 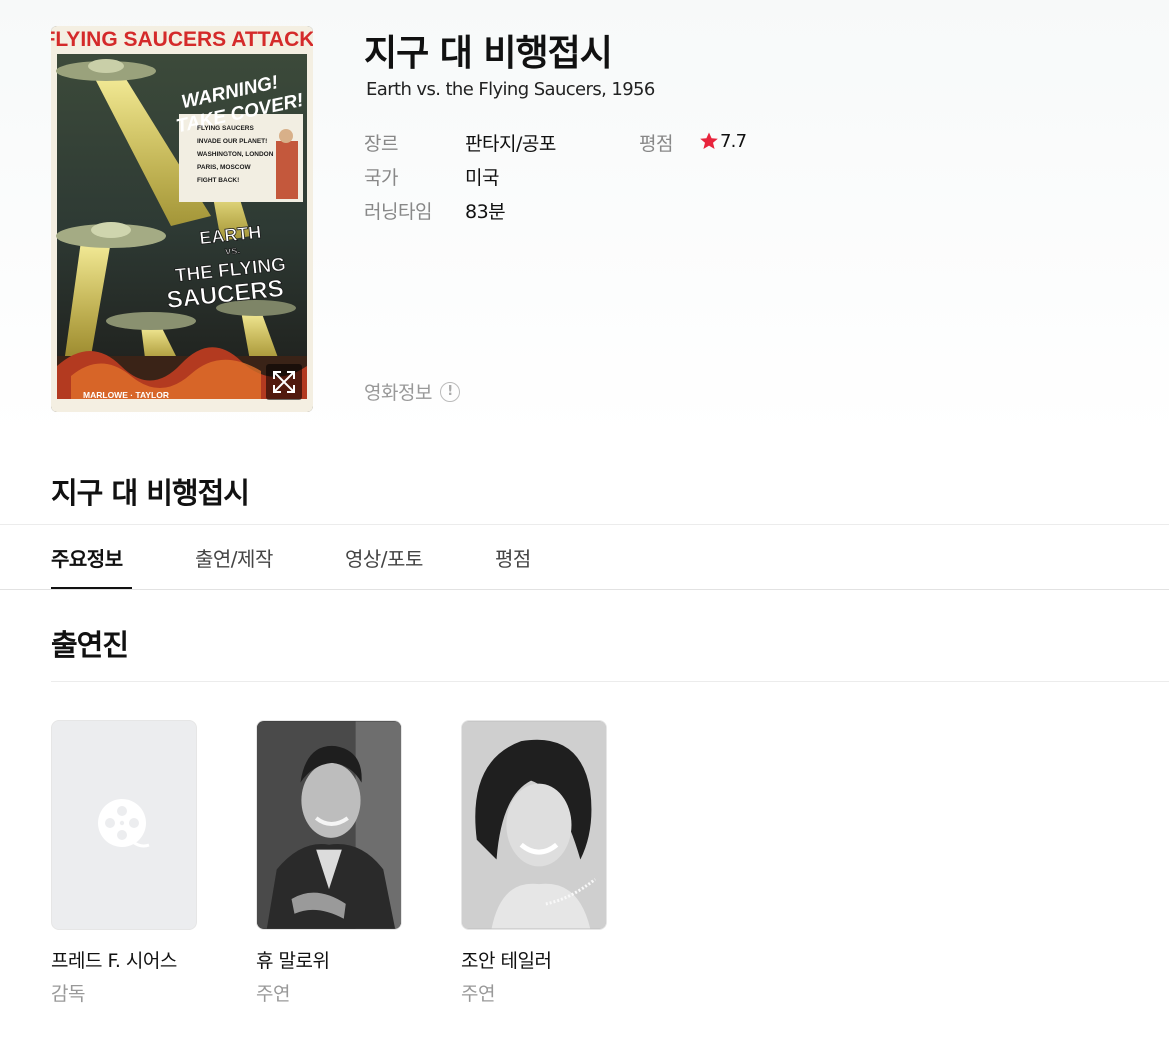 What do you see at coordinates (235, 154) in the screenshot?
I see `poster-card-line: WASHINGTON, LONDON` at bounding box center [235, 154].